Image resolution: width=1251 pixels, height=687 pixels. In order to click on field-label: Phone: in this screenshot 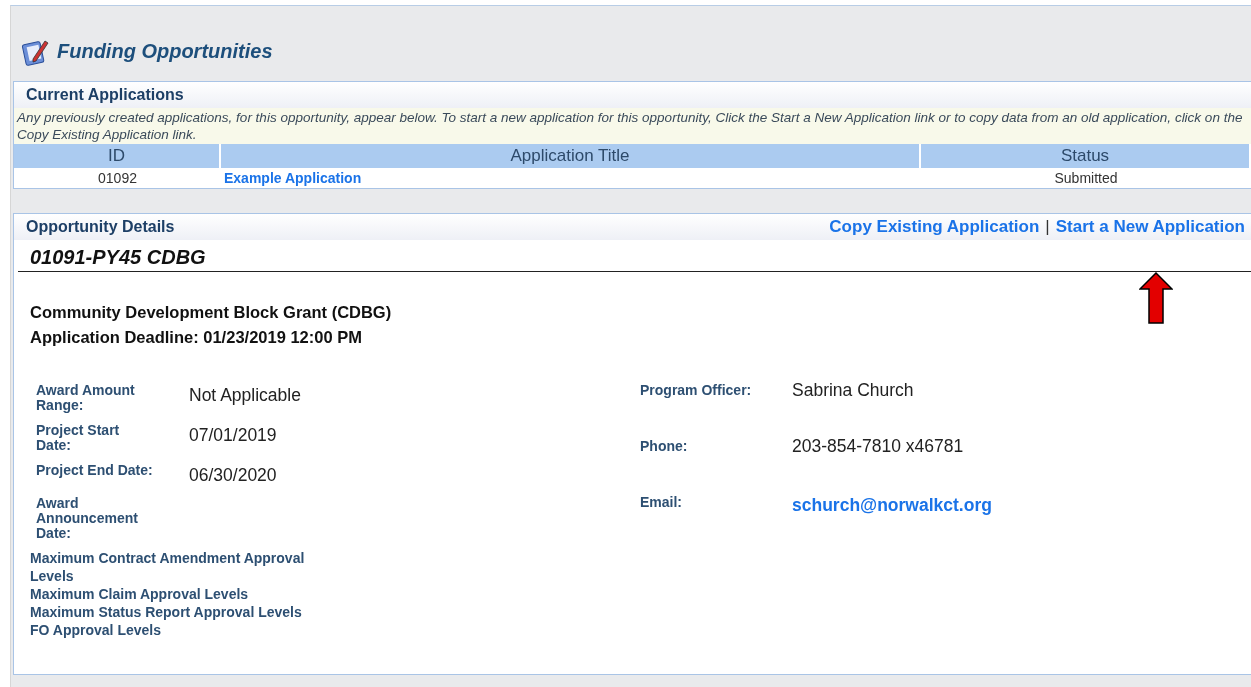, I will do `click(664, 446)`.